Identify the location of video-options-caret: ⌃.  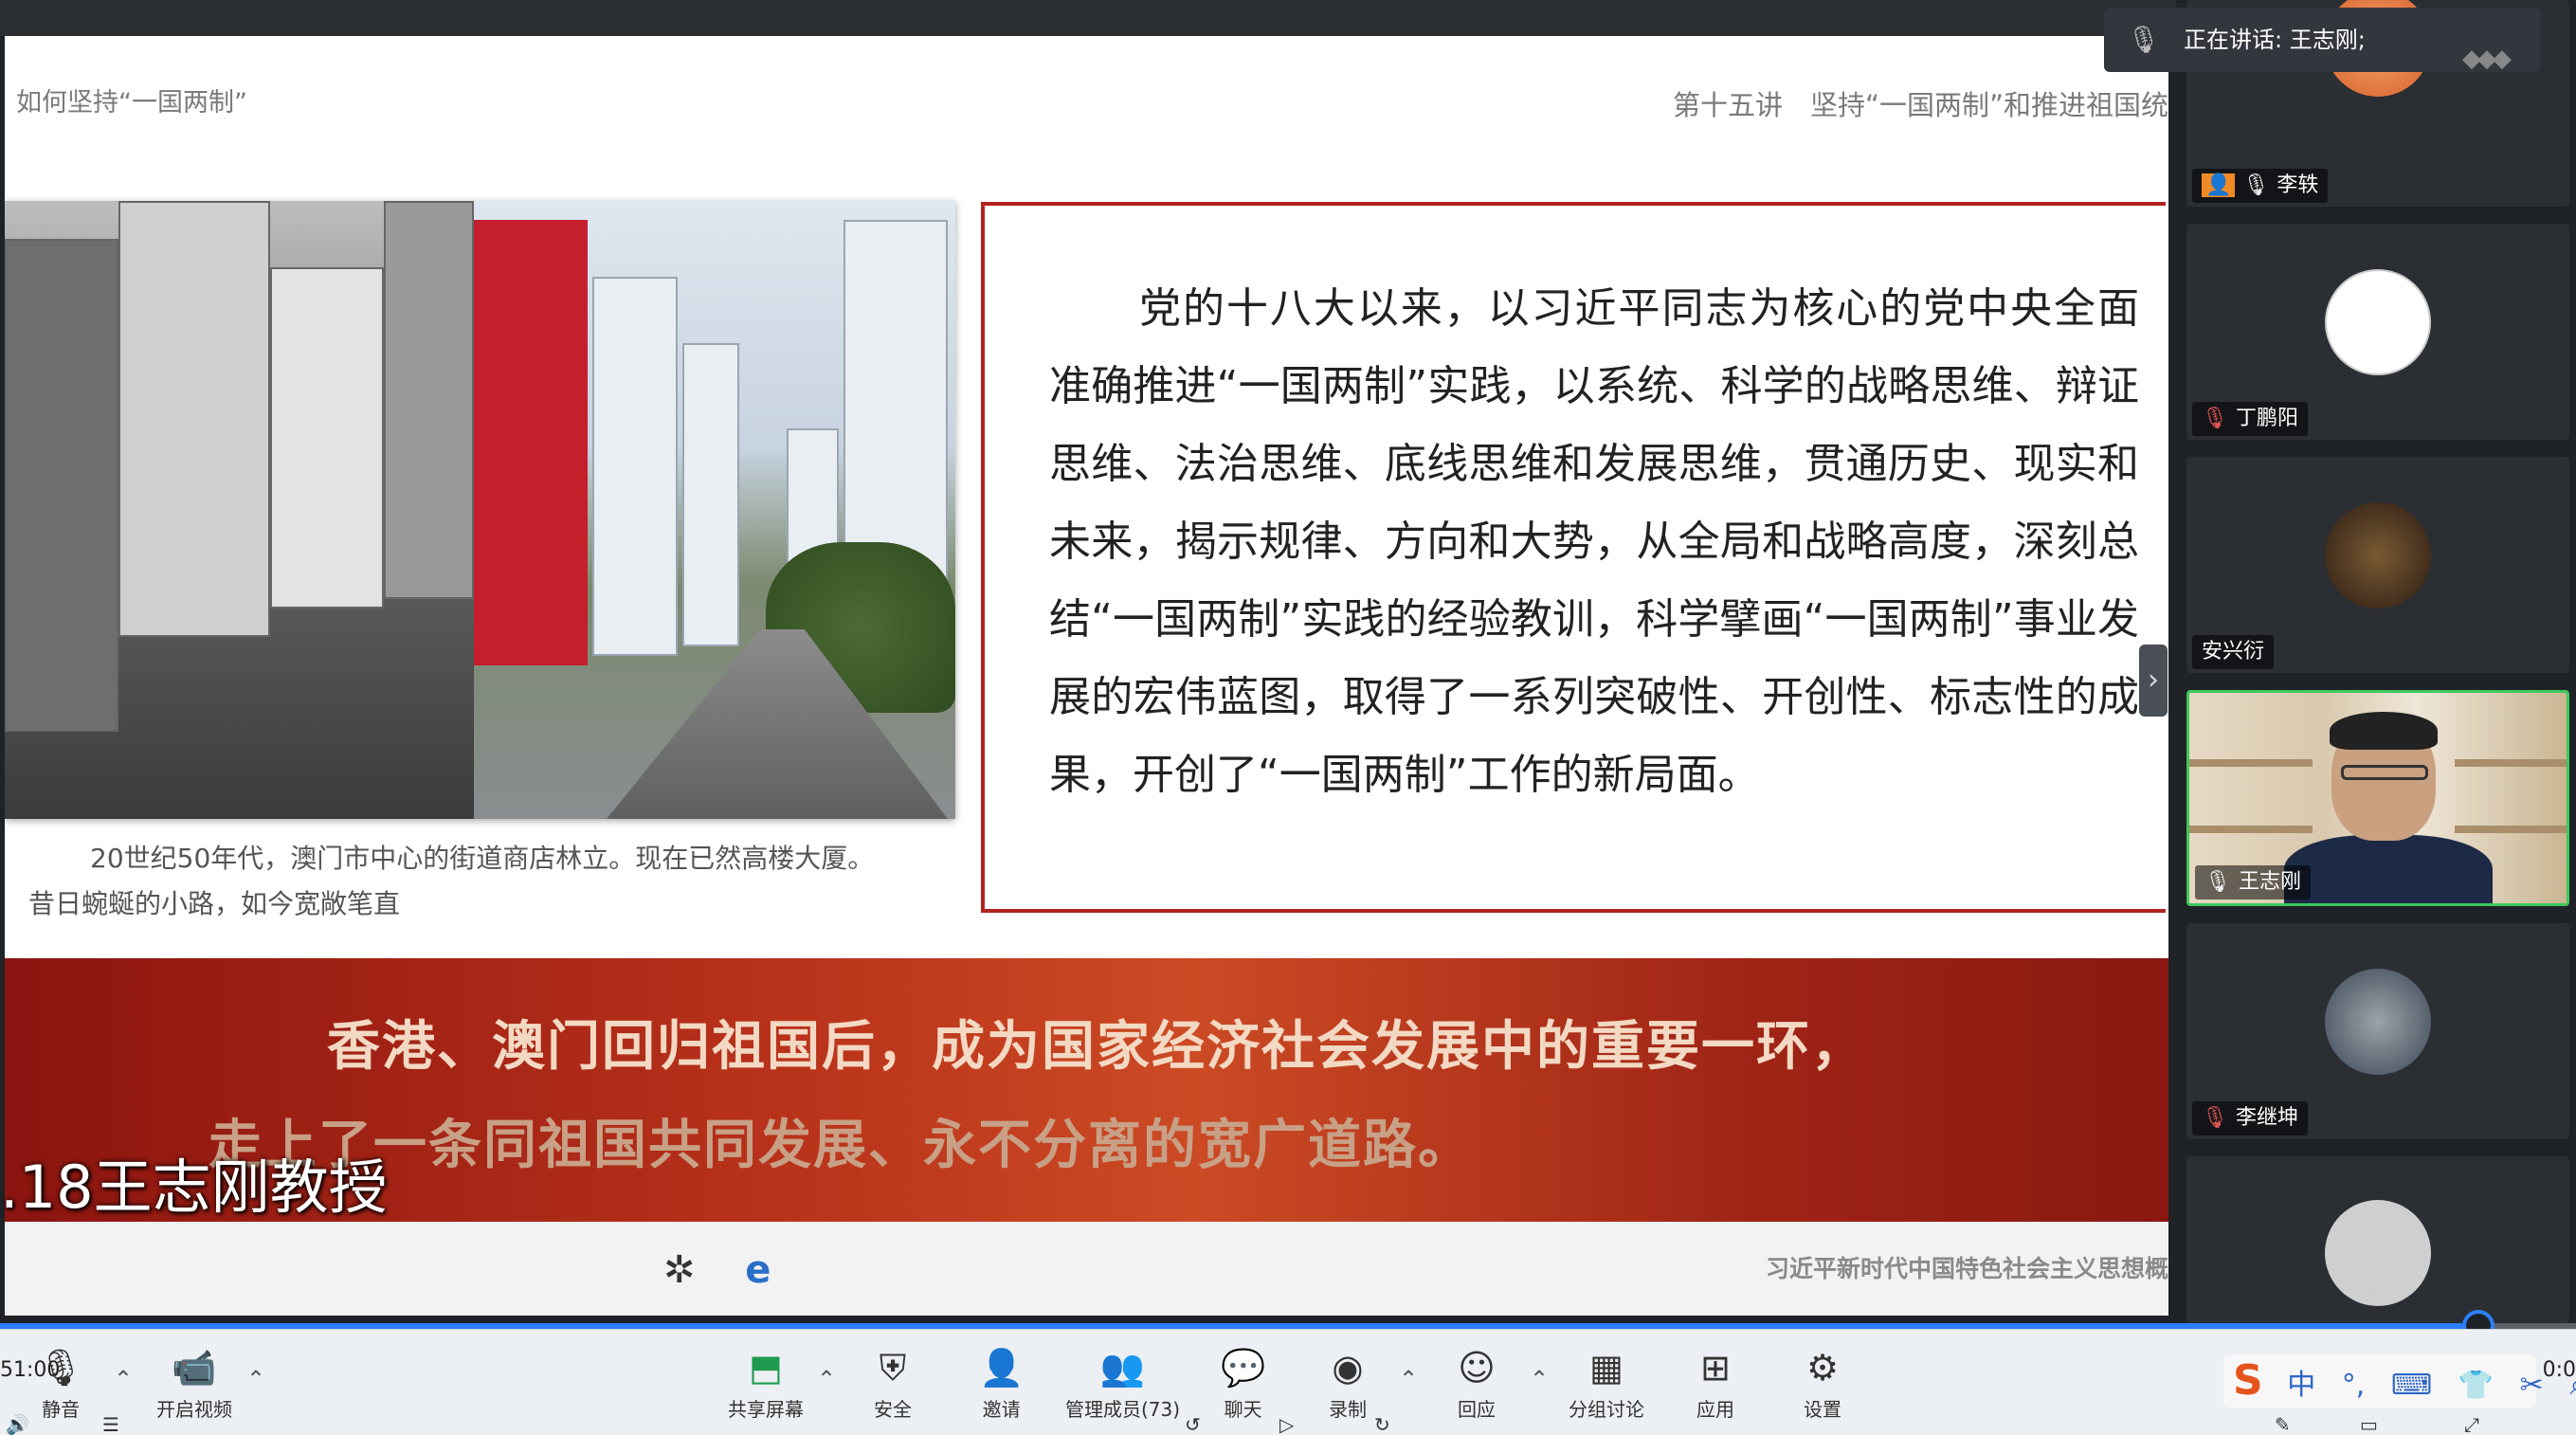
(256, 1379).